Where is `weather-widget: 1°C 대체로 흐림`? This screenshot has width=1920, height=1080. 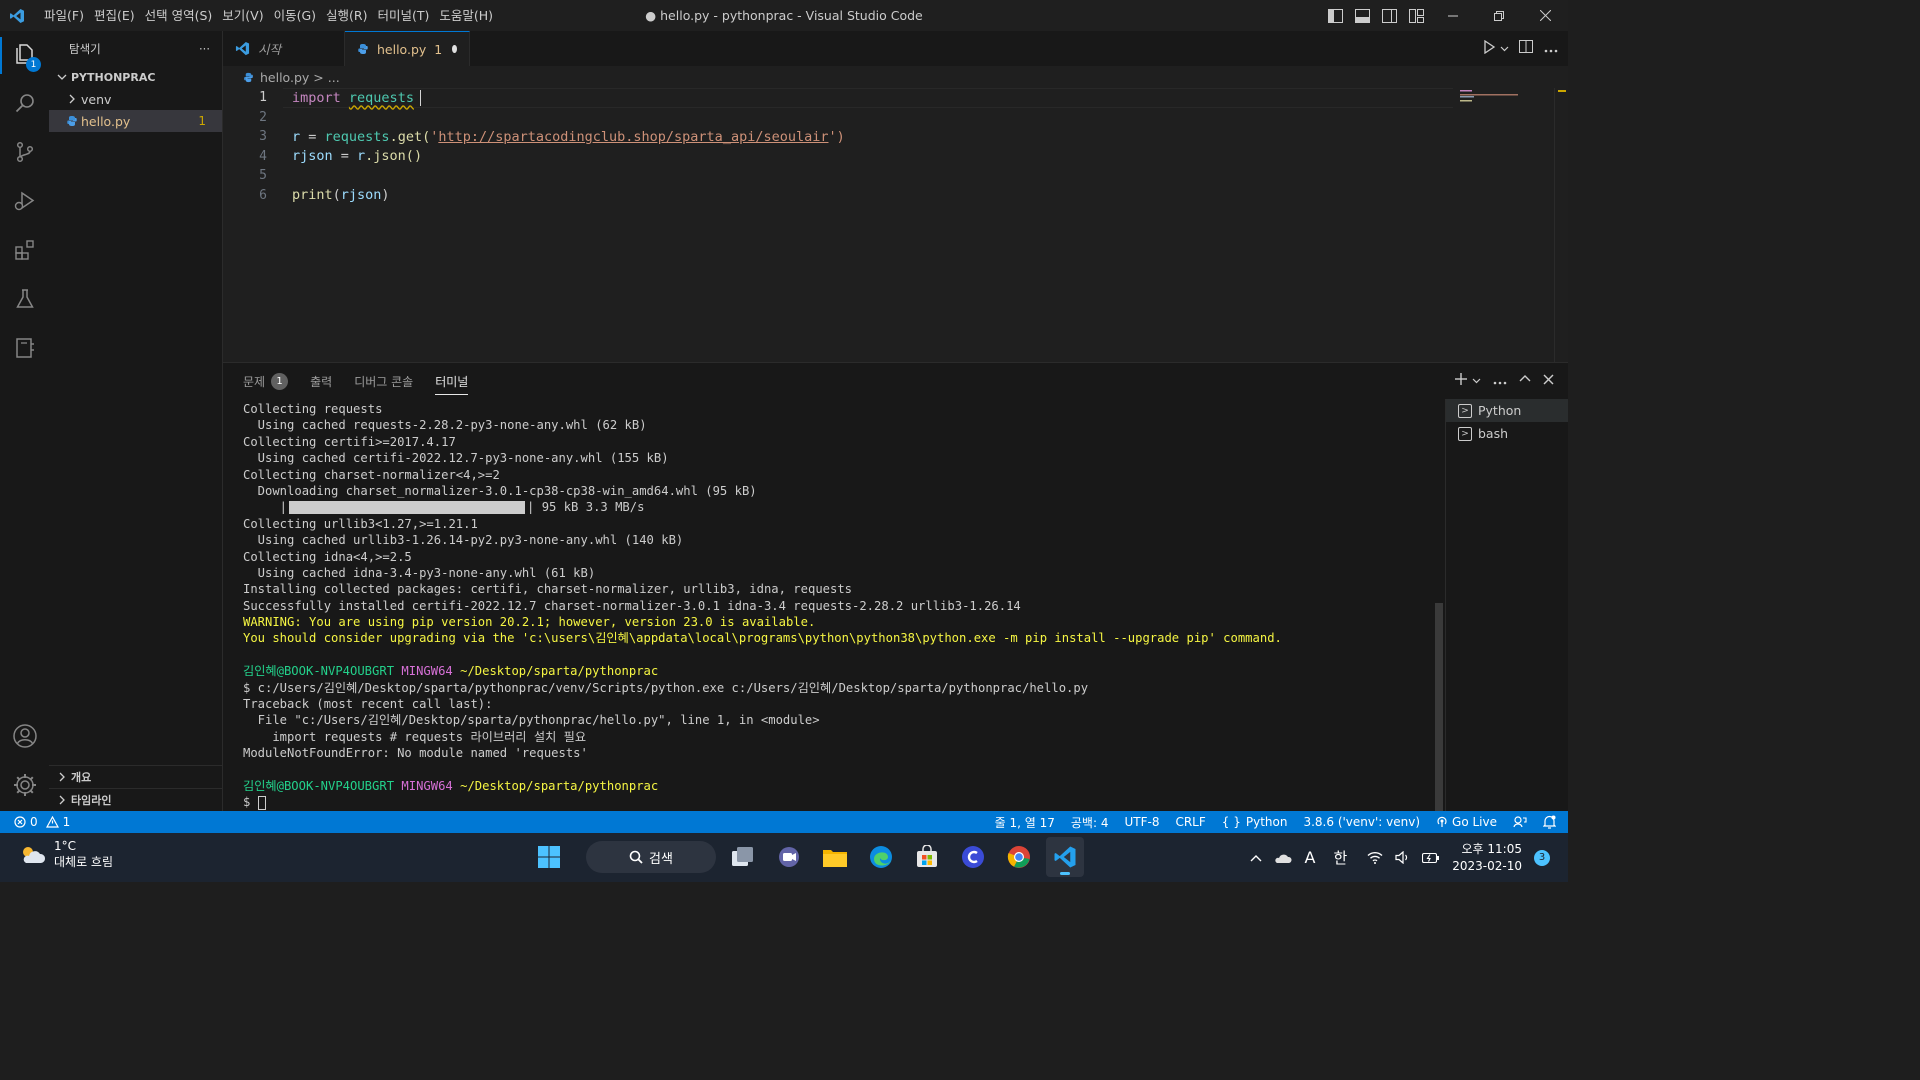 weather-widget: 1°C 대체로 흐림 is located at coordinates (65, 854).